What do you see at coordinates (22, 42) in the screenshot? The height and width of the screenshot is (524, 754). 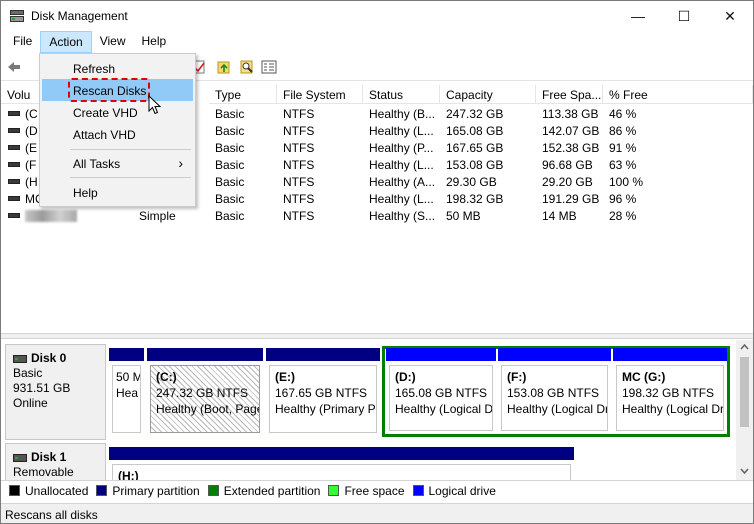 I see `menu-file: File` at bounding box center [22, 42].